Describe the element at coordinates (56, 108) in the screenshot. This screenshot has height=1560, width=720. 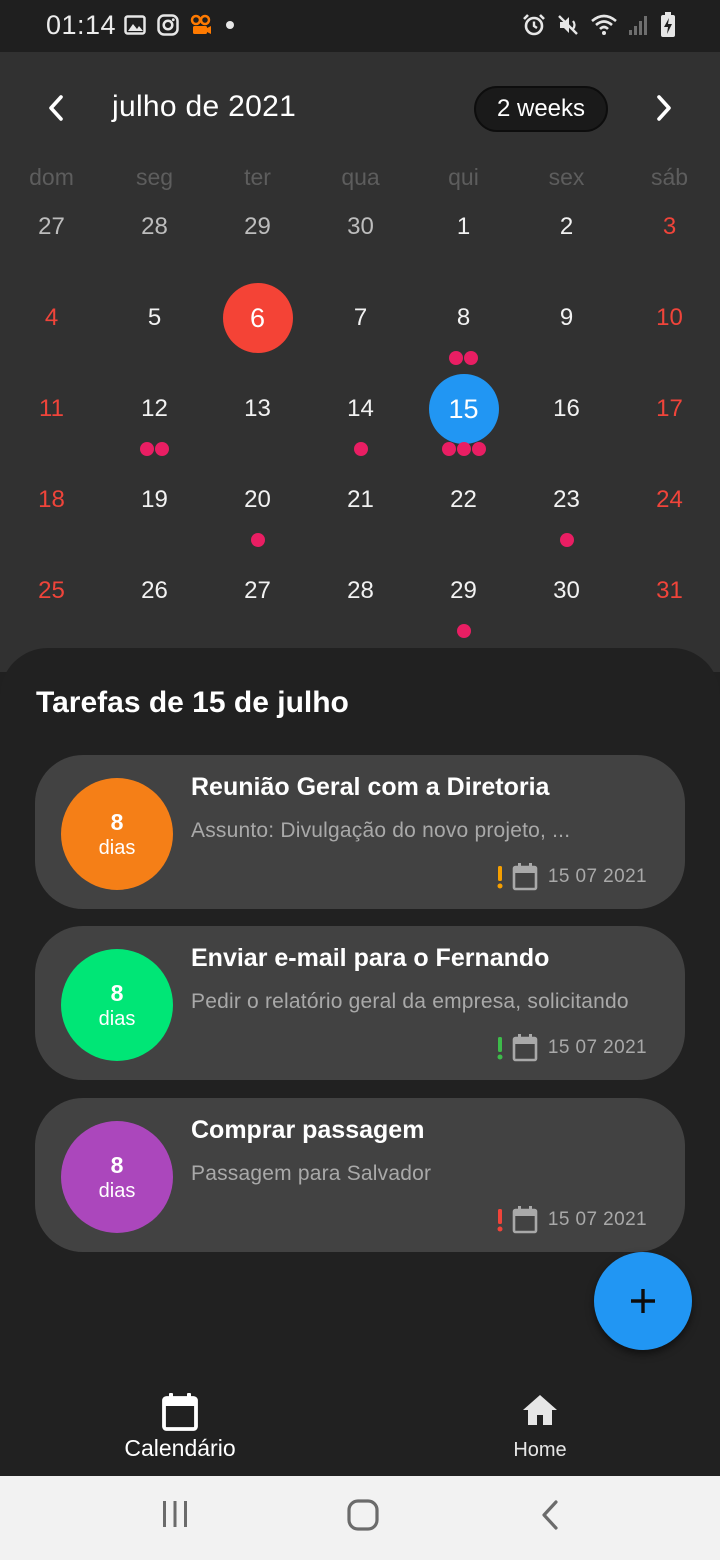
I see `previous-month-button` at that location.